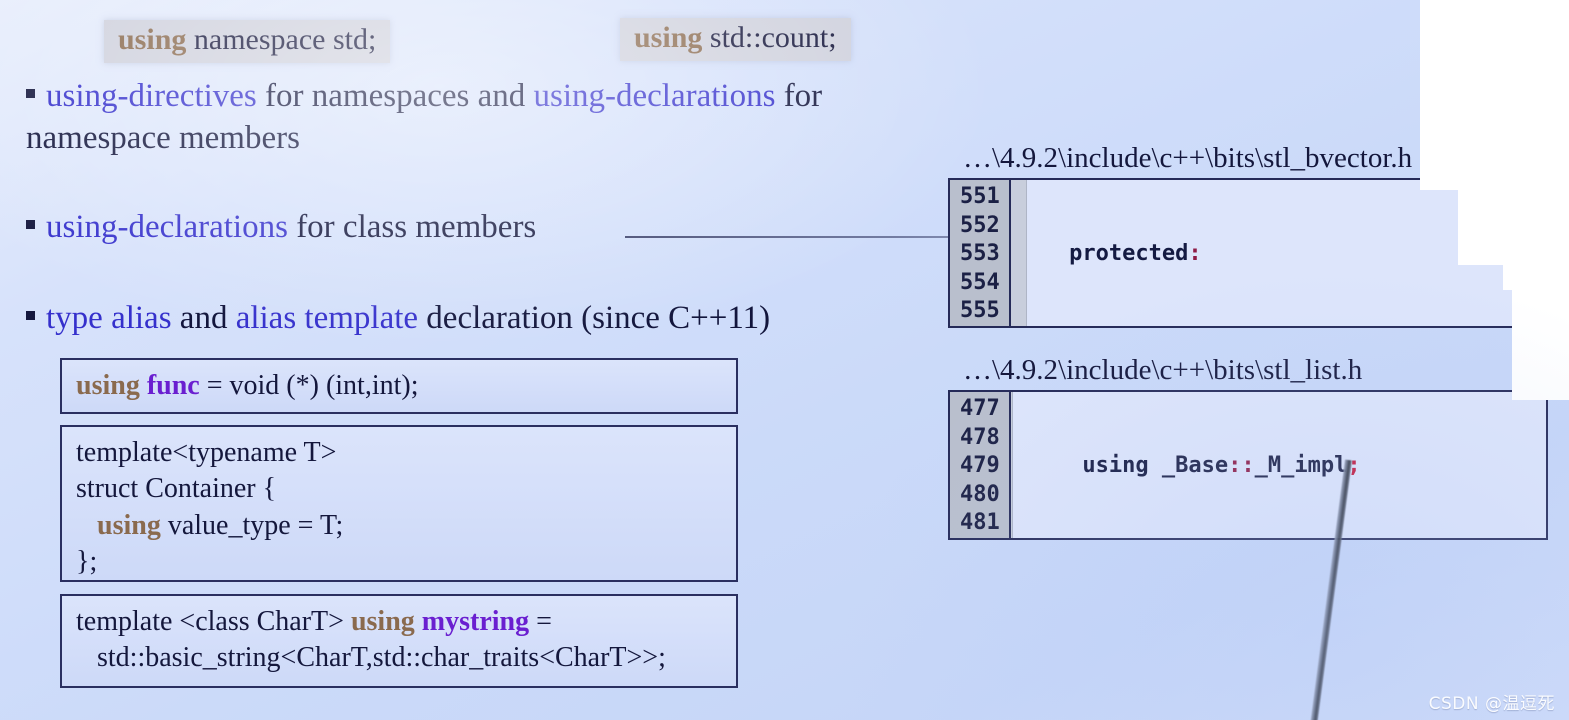 This screenshot has height=720, width=1569. I want to click on fold-margin, so click(1018, 253).